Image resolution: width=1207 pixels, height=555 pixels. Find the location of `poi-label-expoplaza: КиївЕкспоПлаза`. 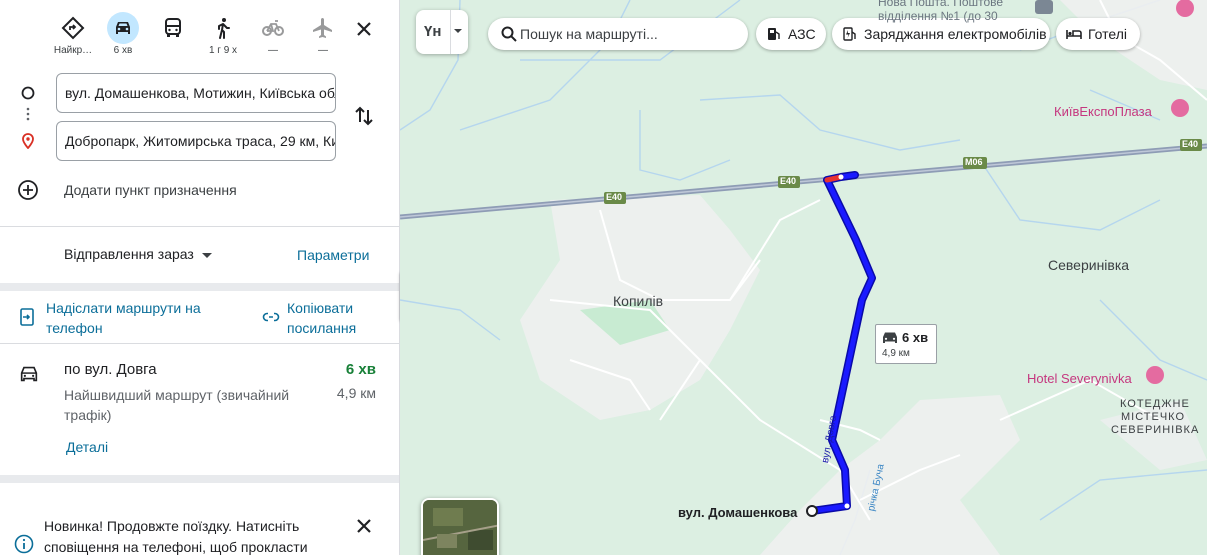

poi-label-expoplaza: КиївЕкспоПлаза is located at coordinates (1103, 111).